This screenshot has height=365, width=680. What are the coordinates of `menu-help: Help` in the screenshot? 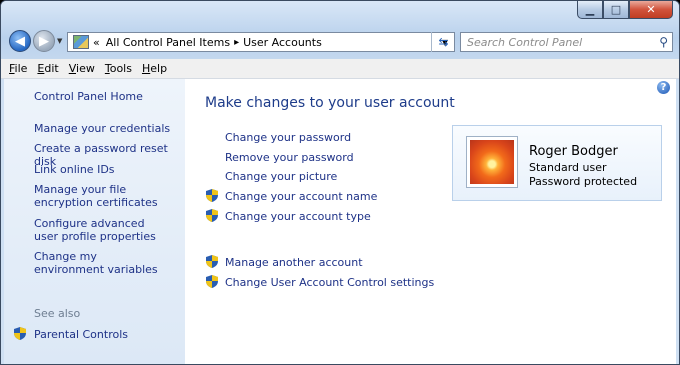 It's located at (154, 68).